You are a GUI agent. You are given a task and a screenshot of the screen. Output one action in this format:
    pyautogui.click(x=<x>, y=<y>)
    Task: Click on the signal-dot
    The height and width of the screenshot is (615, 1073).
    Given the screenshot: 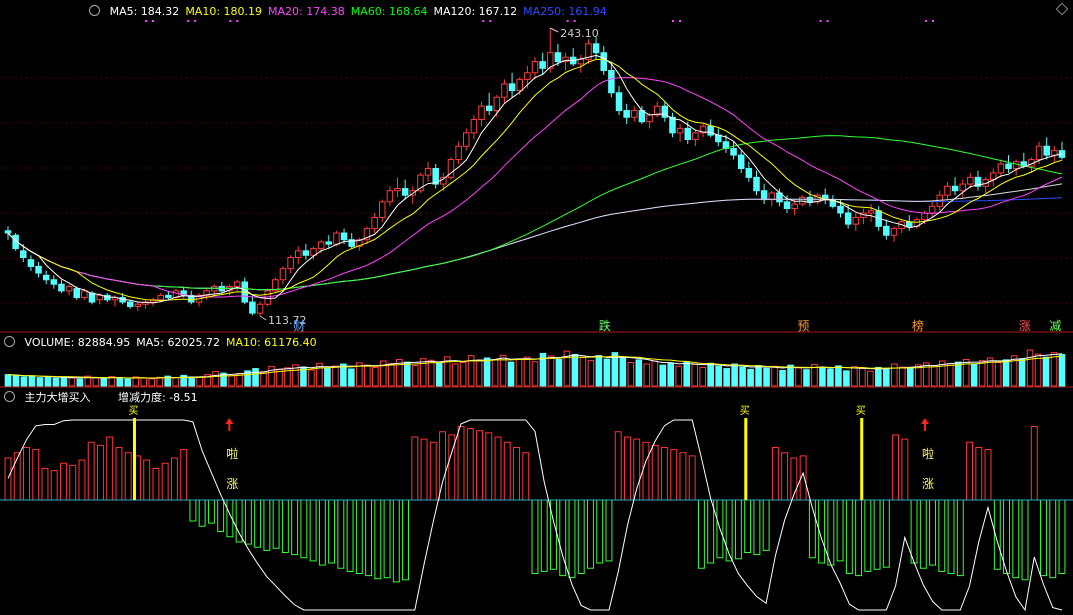 What is the action you would take?
    pyautogui.click(x=230, y=21)
    